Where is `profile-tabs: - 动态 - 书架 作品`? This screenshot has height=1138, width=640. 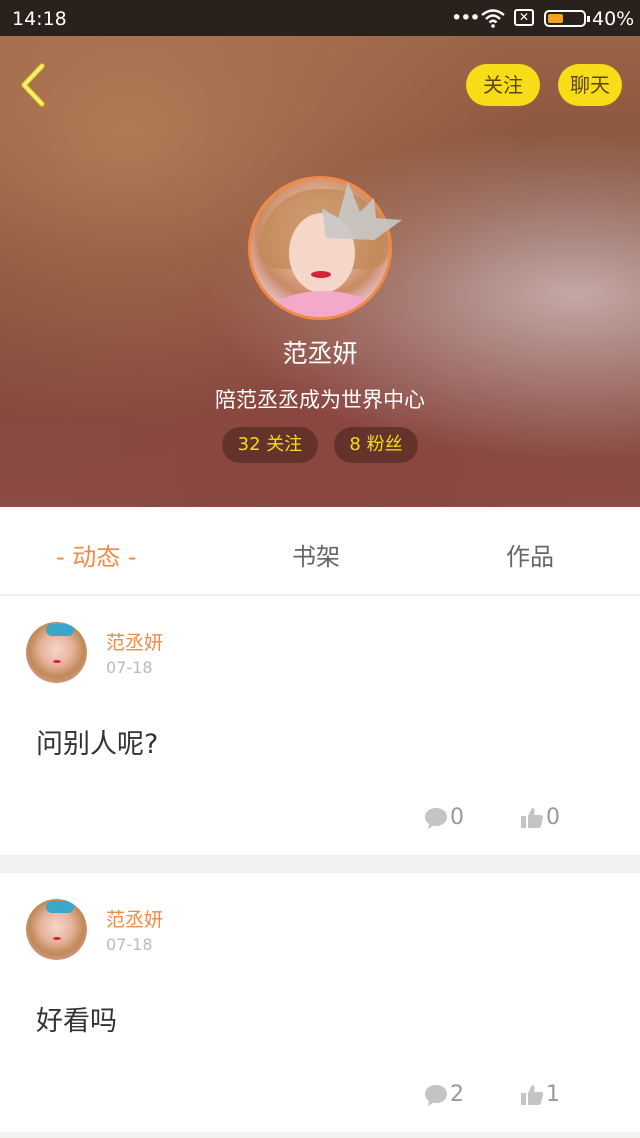
profile-tabs: - 动态 - 书架 作品 is located at coordinates (320, 551).